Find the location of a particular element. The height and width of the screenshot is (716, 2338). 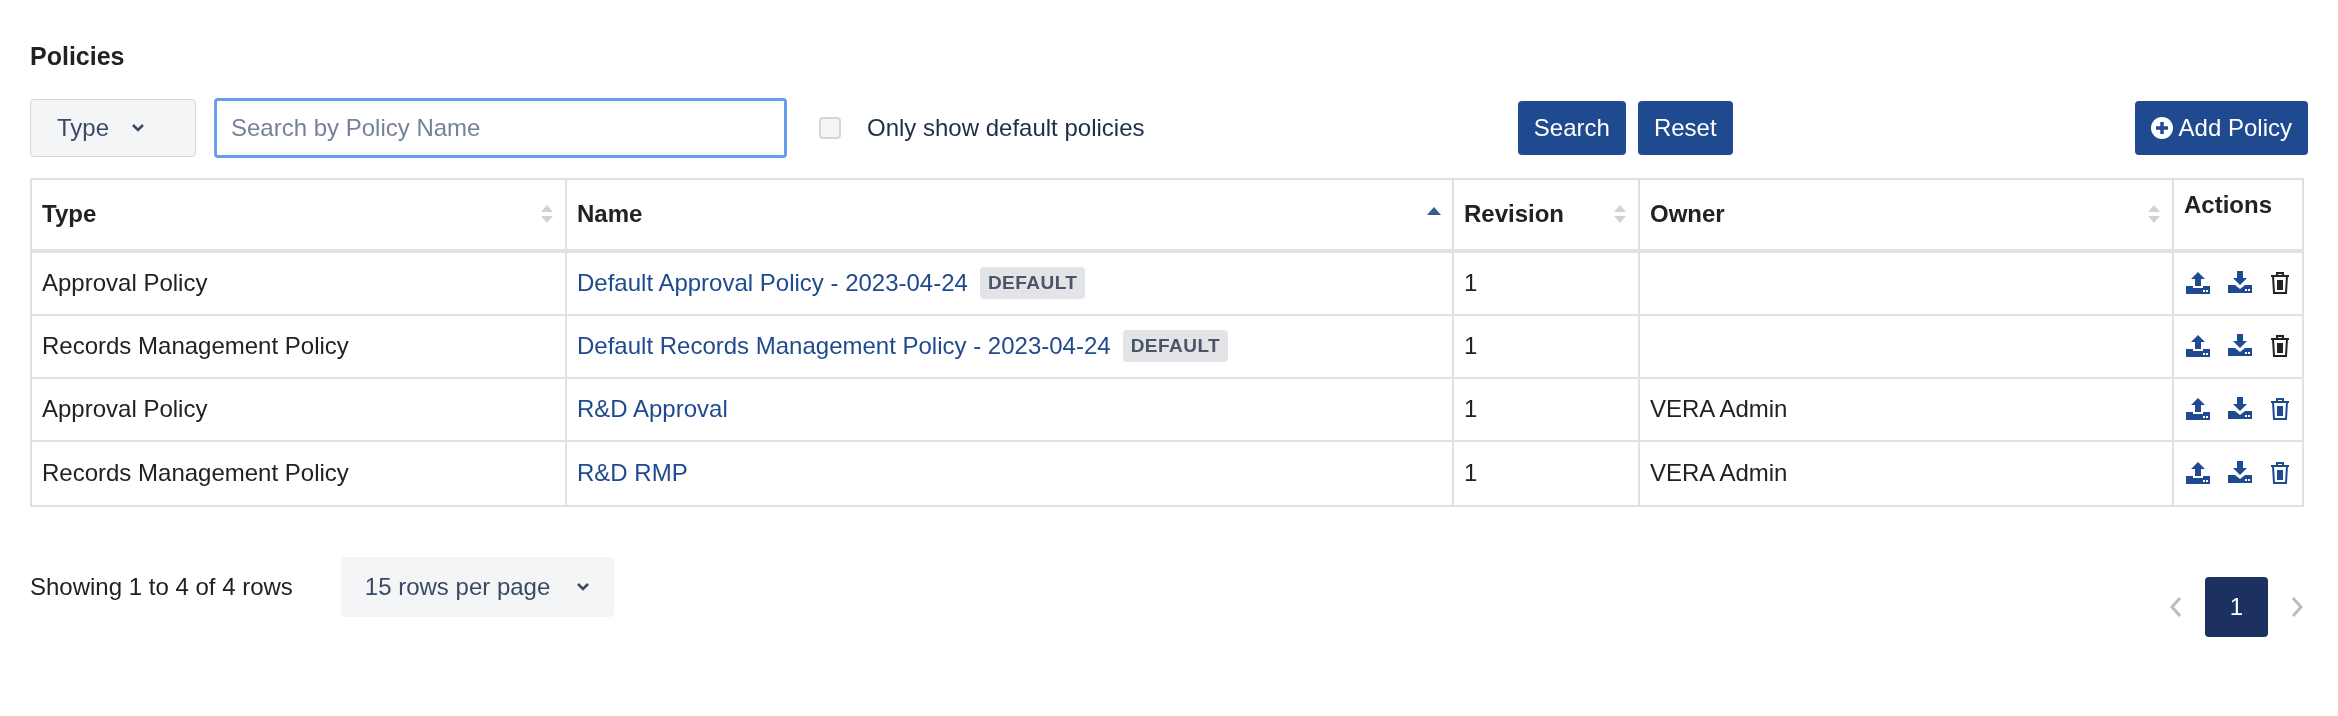

add-policy-button: Add Policy is located at coordinates (2221, 127).